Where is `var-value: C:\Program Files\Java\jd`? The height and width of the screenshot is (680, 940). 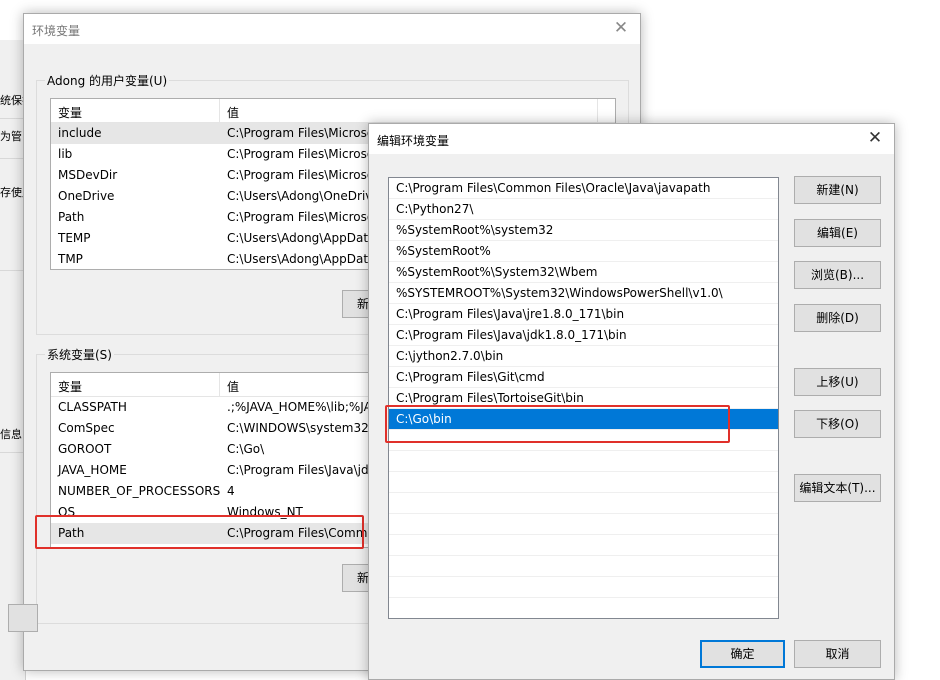
var-value: C:\Program Files\Java\jd is located at coordinates (298, 470).